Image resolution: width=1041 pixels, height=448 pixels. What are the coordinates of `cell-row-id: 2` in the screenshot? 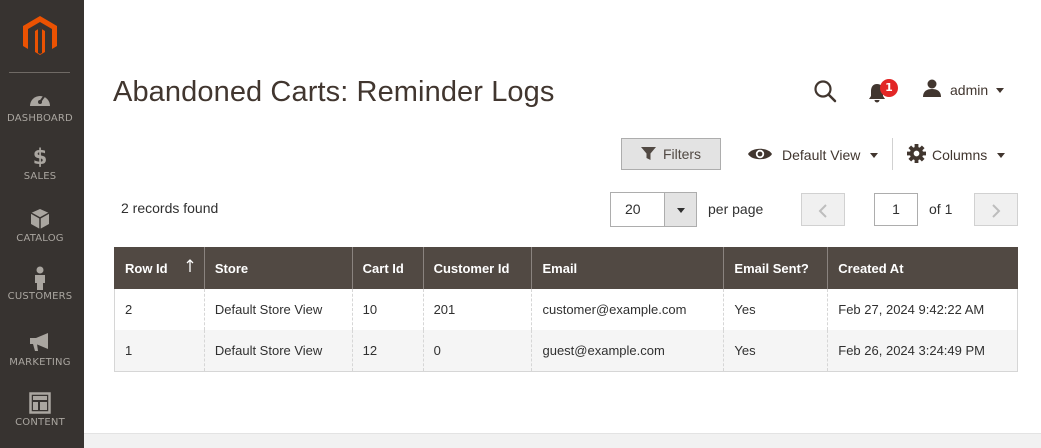 It's located at (159, 309).